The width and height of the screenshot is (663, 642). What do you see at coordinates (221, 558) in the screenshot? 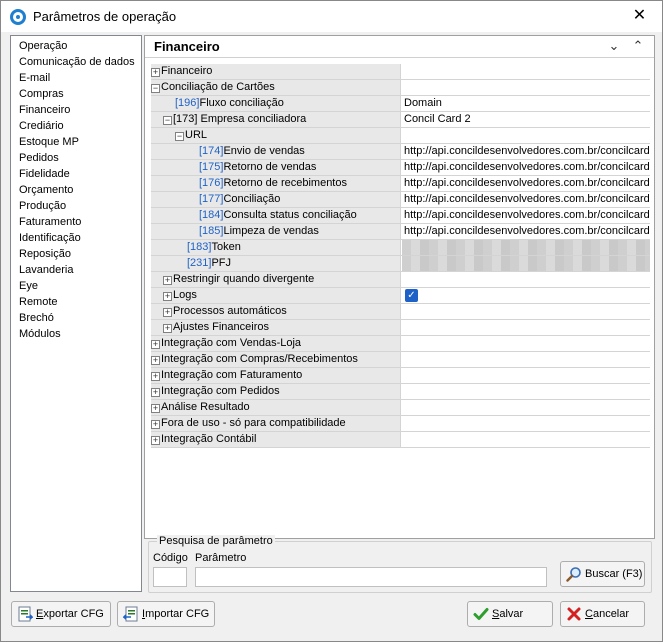
I see `parametro-label: Parâmetro` at bounding box center [221, 558].